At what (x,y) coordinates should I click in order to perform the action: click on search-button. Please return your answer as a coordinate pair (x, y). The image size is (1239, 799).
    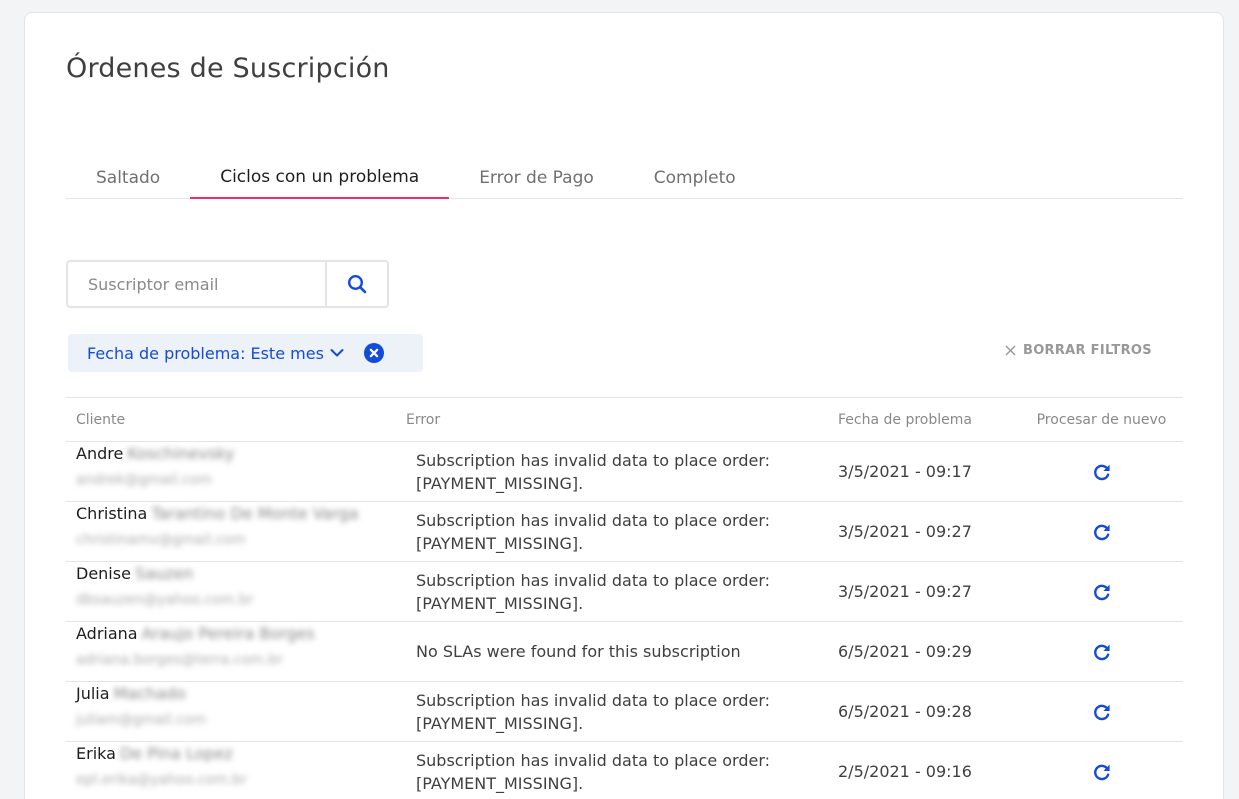
    Looking at the image, I should click on (357, 284).